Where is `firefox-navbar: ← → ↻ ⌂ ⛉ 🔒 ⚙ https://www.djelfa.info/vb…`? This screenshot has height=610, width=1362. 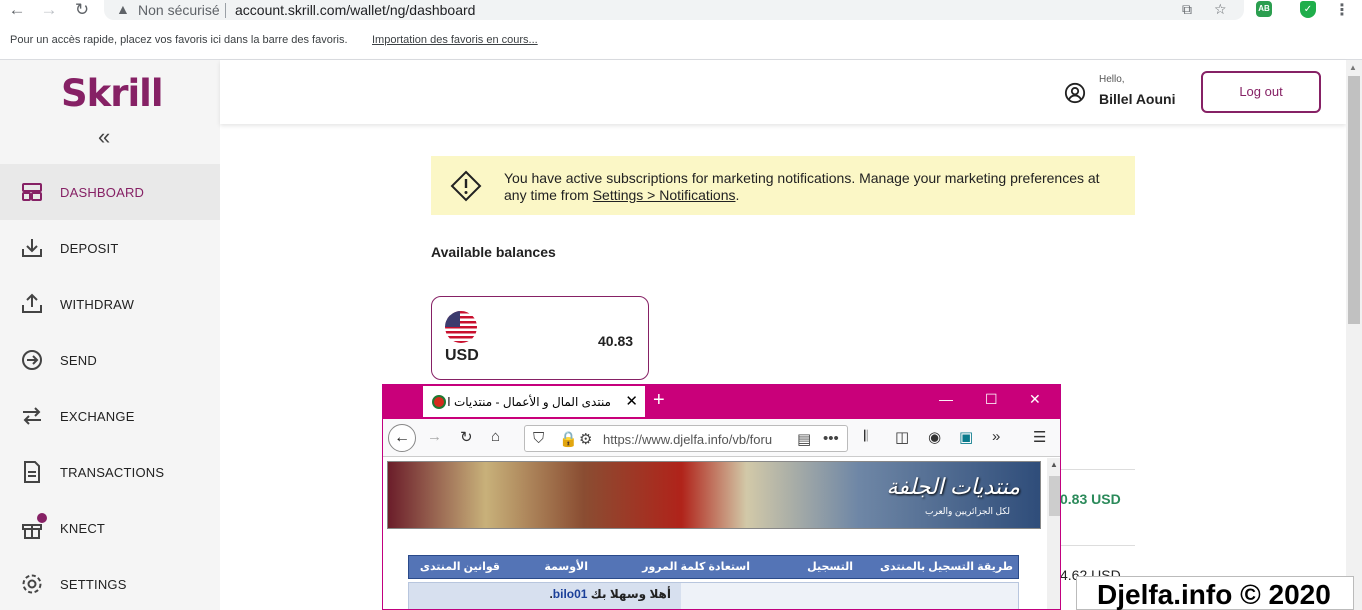 firefox-navbar: ← → ↻ ⌂ ⛉ 🔒 ⚙ https://www.djelfa.info/vb… is located at coordinates (721, 438).